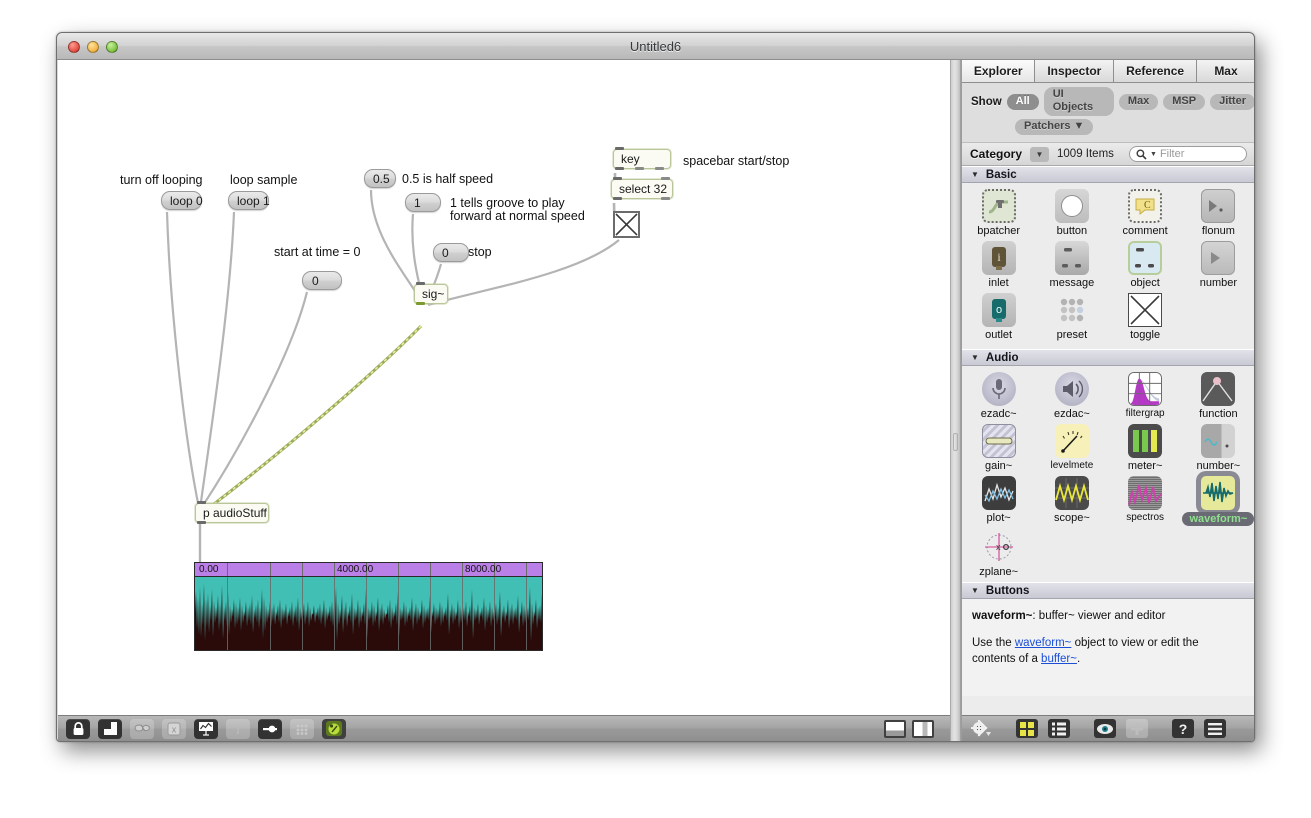  Describe the element at coordinates (1153, 154) in the screenshot. I see `search-dropdown-icon: ▼` at that location.